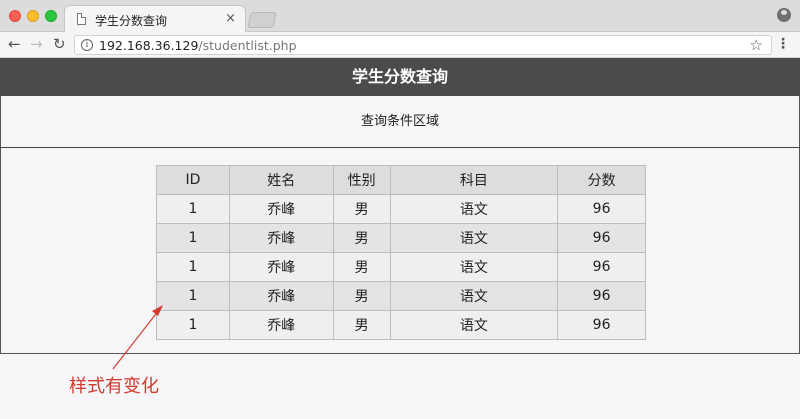 The width and height of the screenshot is (800, 419). I want to click on column-header-name: 姓名, so click(281, 180).